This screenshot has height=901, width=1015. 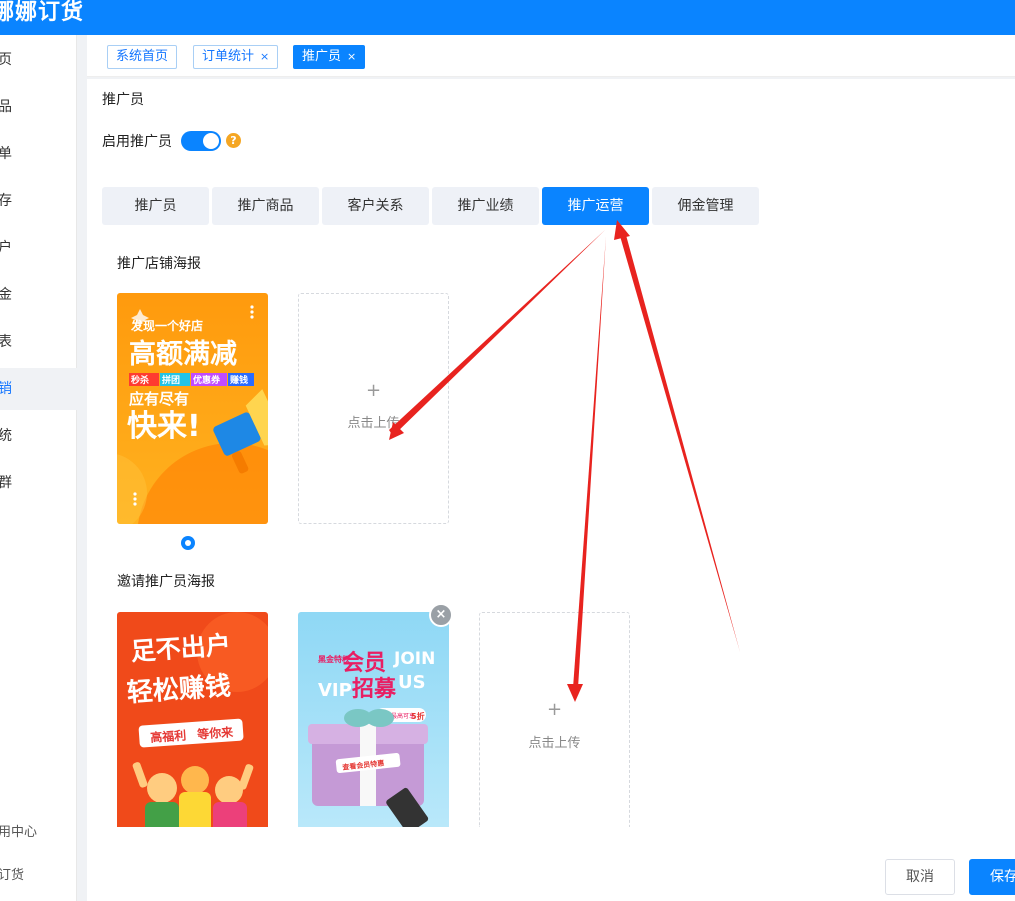 I want to click on sidebar-item-group: 群, so click(x=38, y=483).